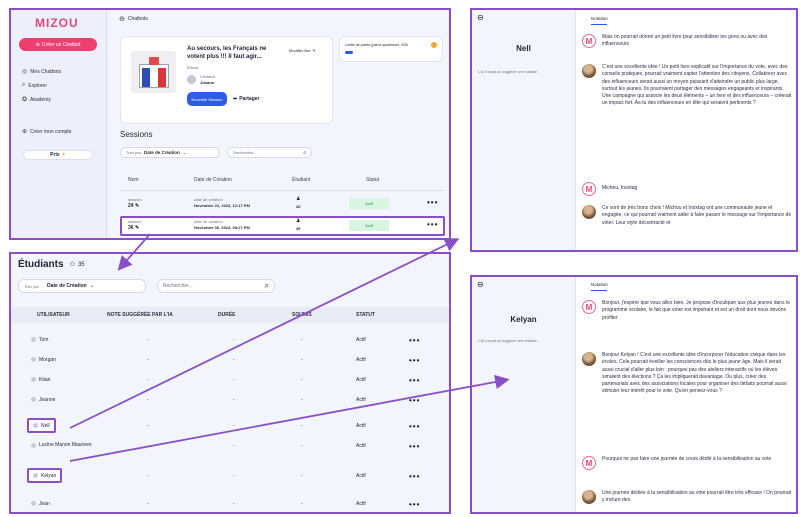 The width and height of the screenshot is (800, 517). What do you see at coordinates (153, 72) in the screenshot?
I see `chatbot-image` at bounding box center [153, 72].